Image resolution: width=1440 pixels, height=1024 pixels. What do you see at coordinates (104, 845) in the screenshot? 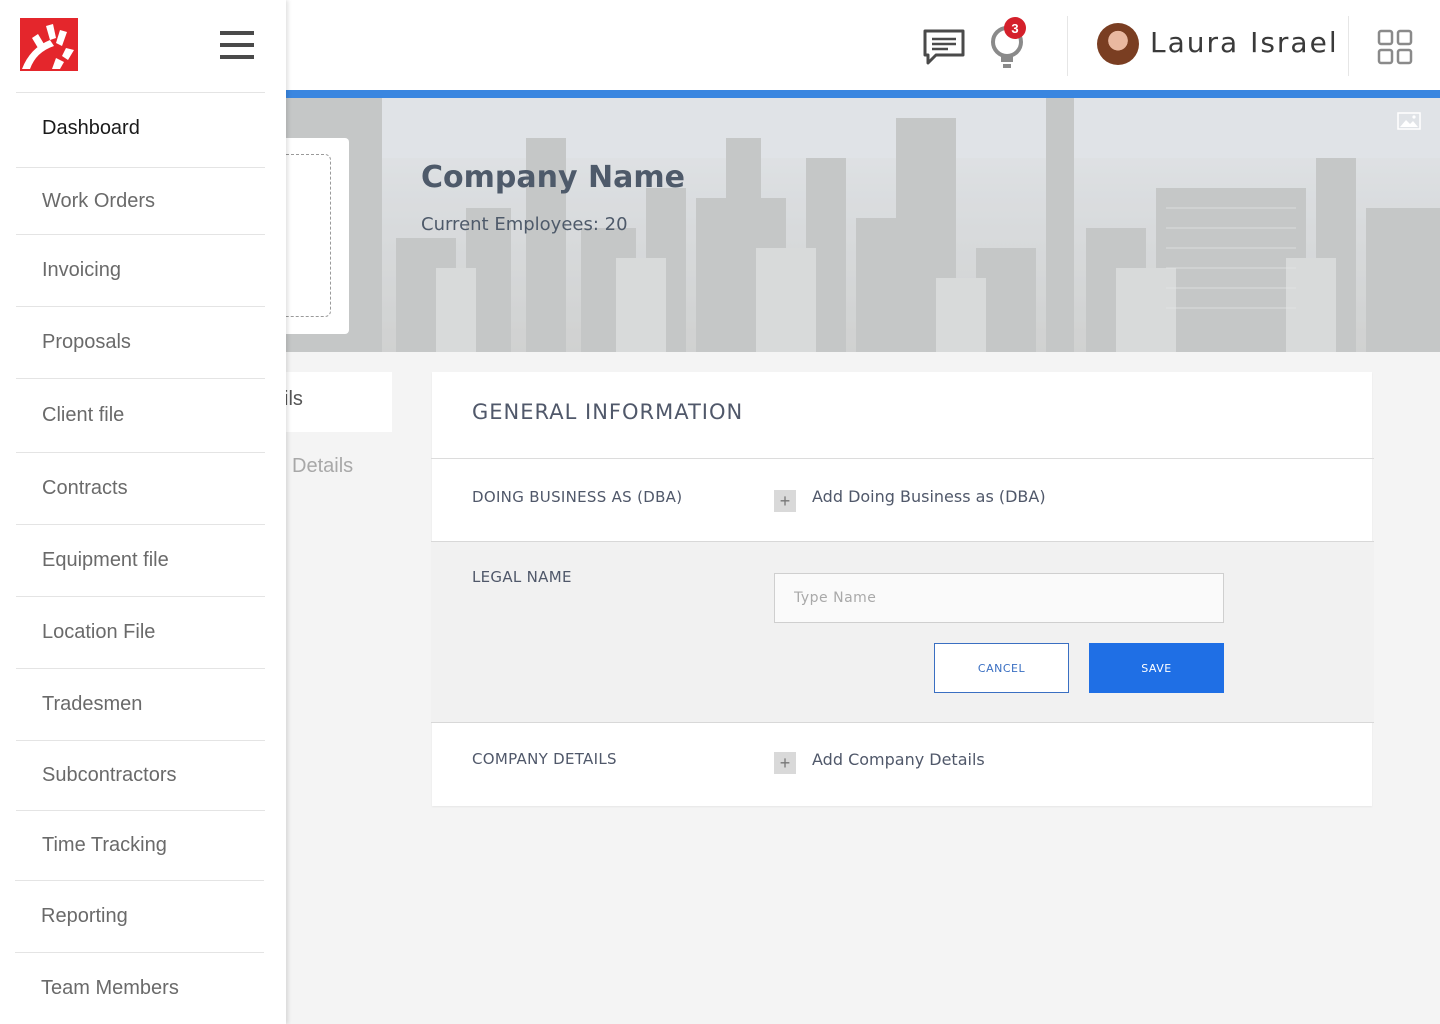
I see `sidebar-item-label: Time Tracking` at bounding box center [104, 845].